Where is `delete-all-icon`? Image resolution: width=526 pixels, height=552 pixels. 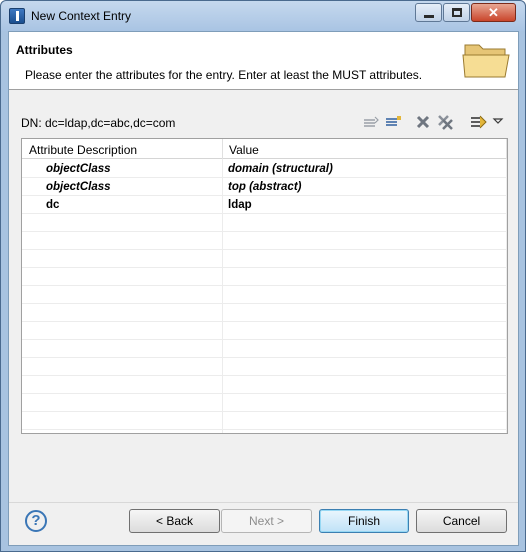
delete-all-icon is located at coordinates (445, 122).